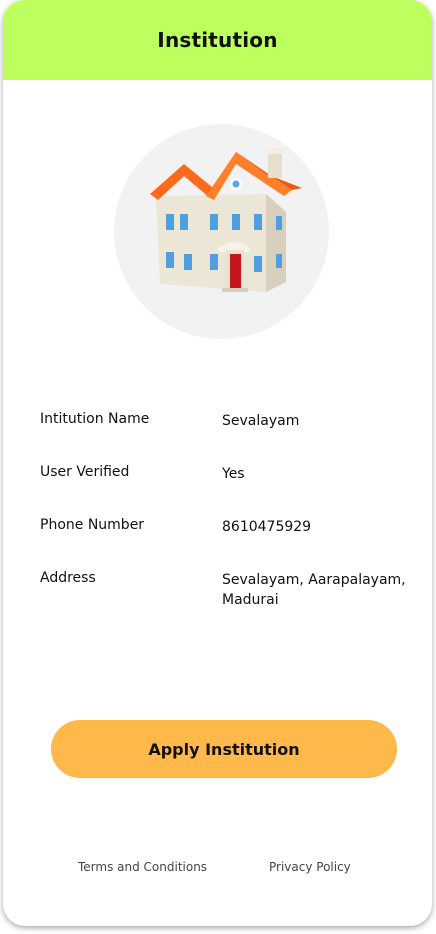  I want to click on page-title: Institution, so click(217, 40).